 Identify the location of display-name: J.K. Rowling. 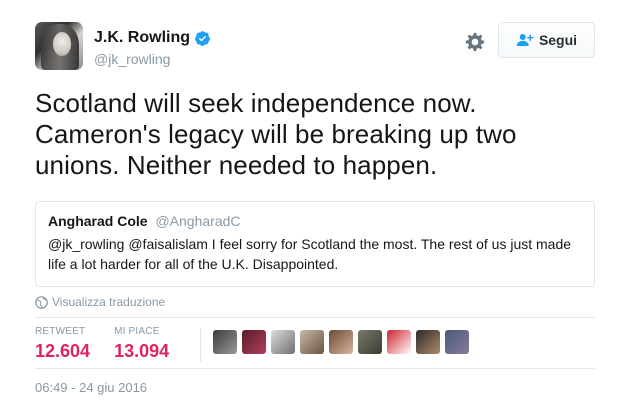
(142, 38).